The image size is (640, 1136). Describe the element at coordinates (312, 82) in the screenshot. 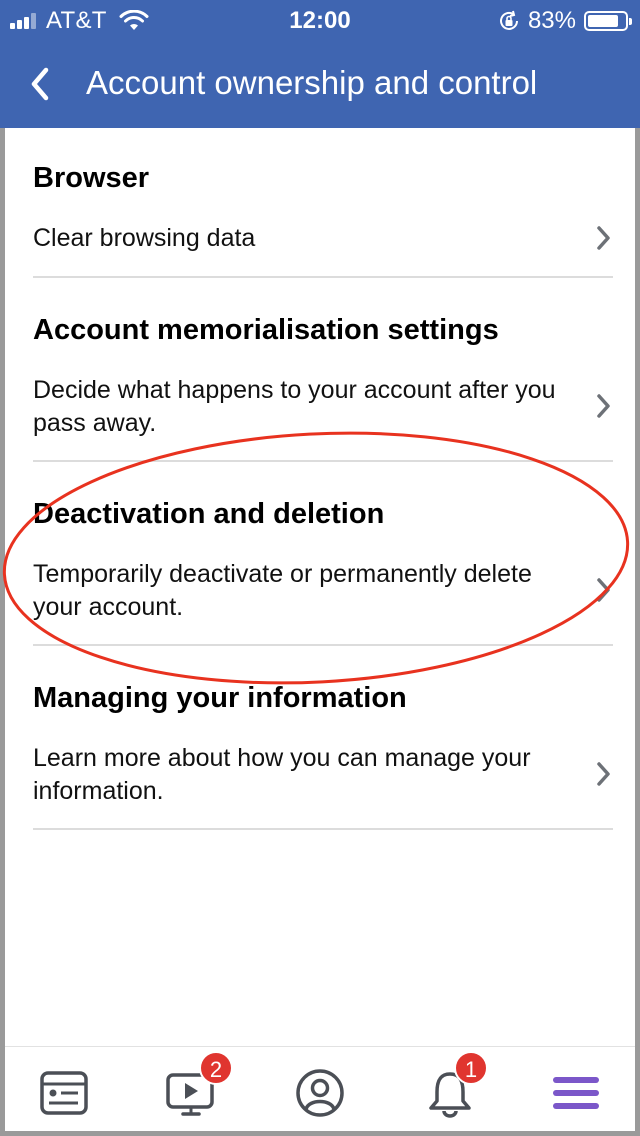

I see `page-title: Account ownership and control` at that location.